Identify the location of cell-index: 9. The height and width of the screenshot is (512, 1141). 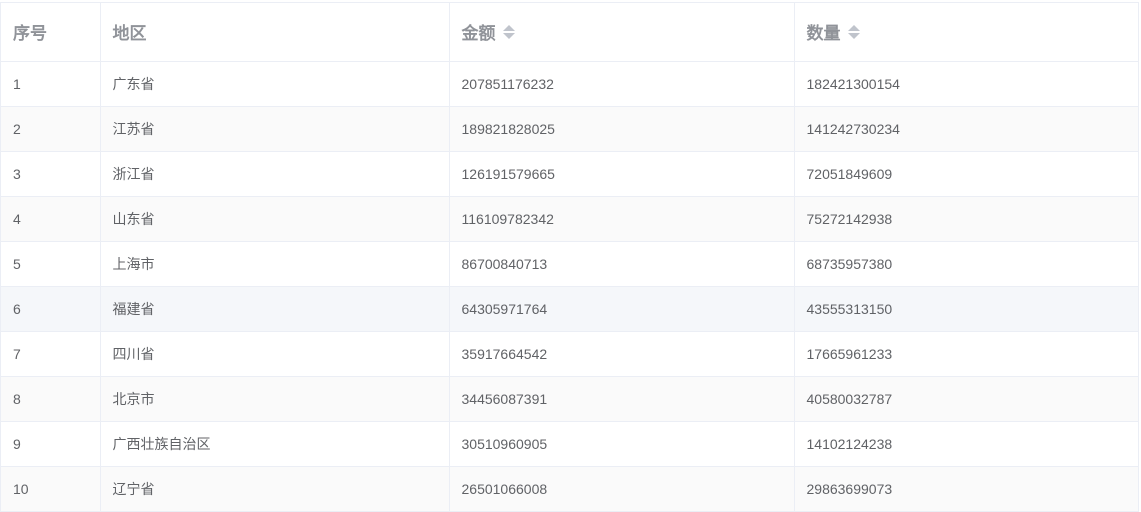
(51, 444).